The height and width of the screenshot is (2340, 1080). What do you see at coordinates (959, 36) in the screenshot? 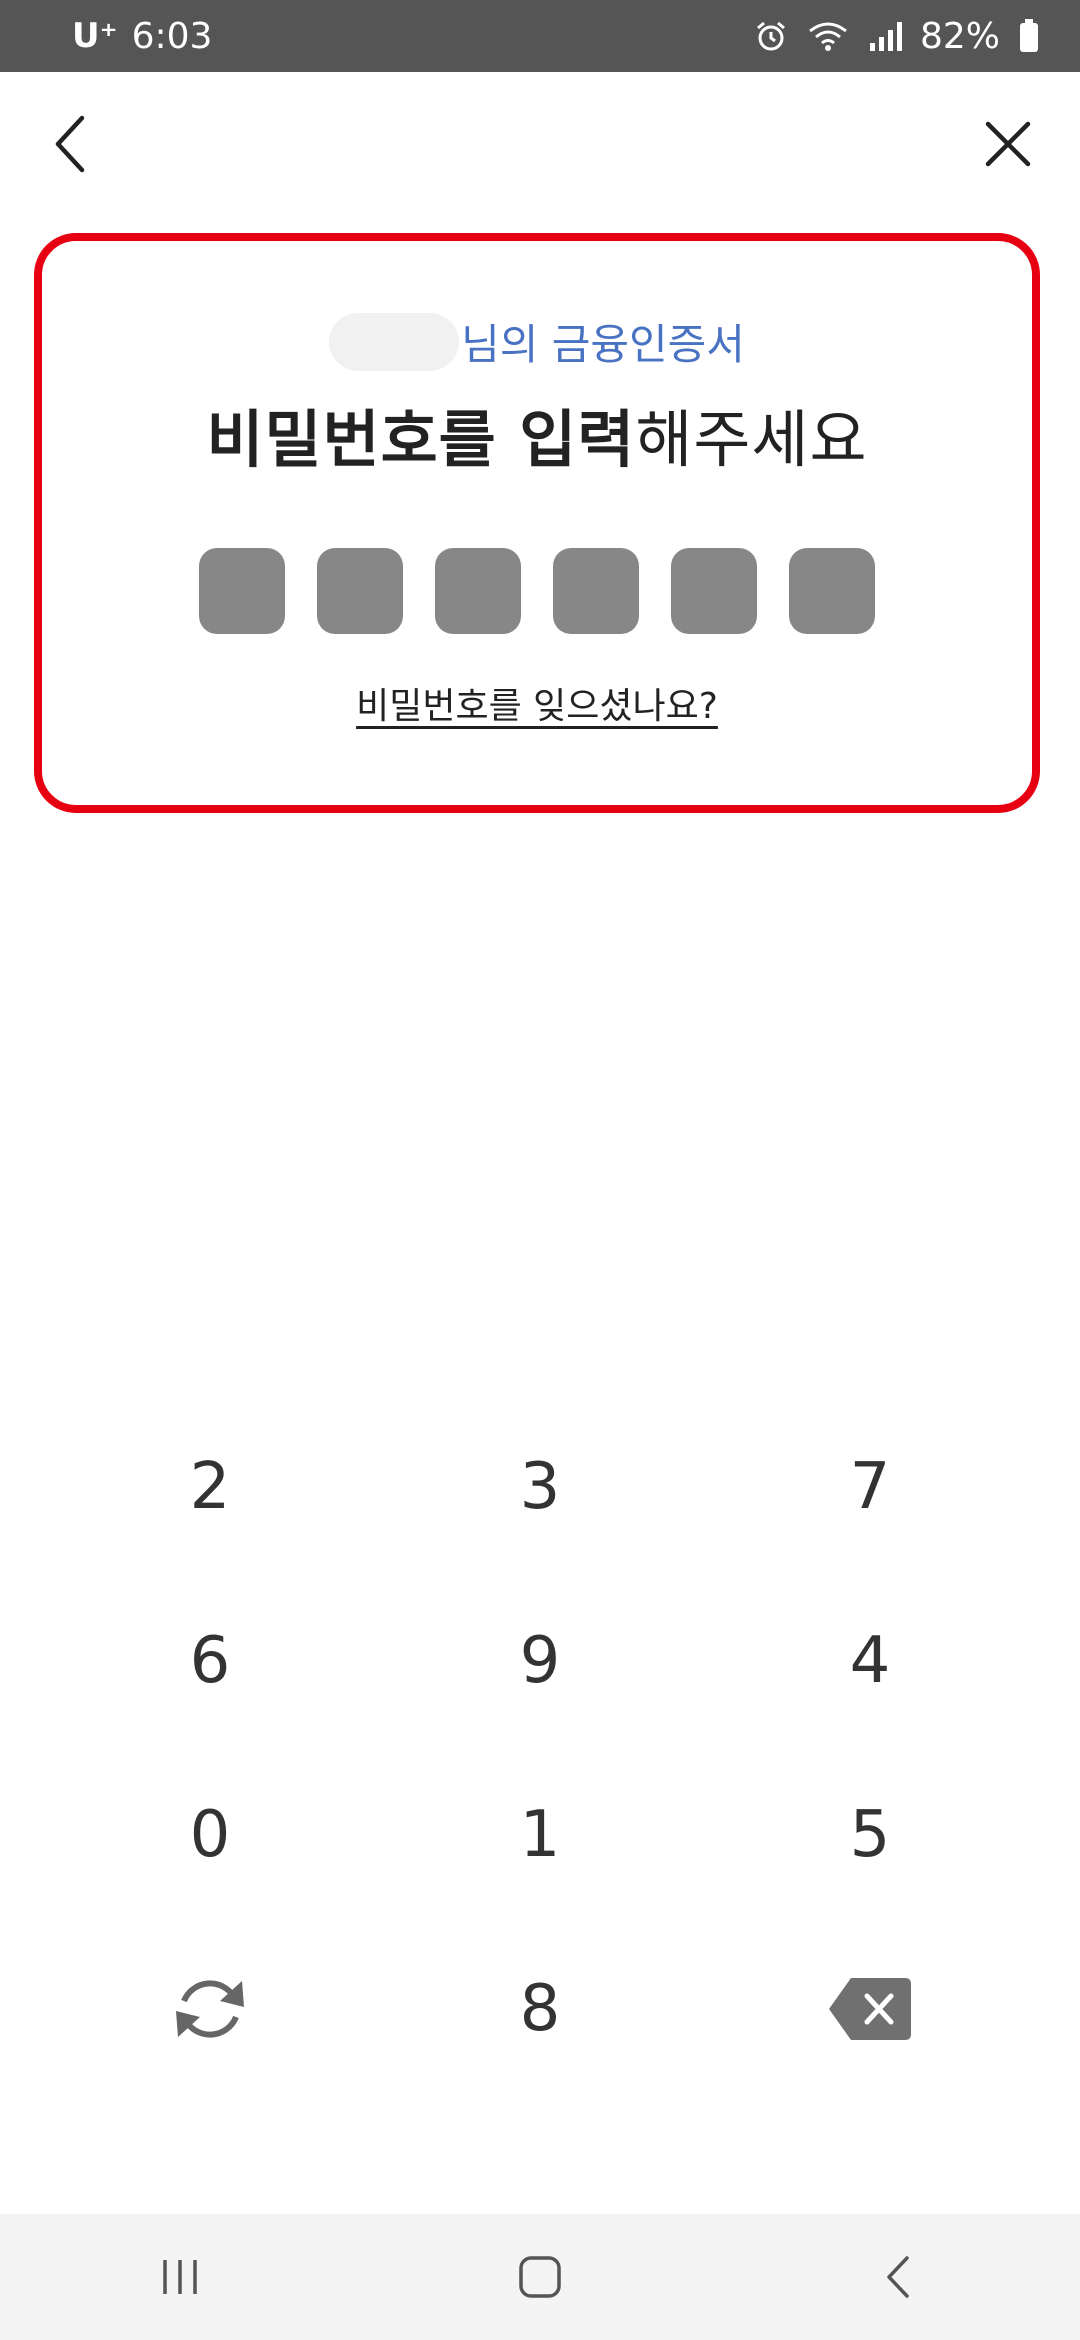
I see `battery-percent: 82%` at bounding box center [959, 36].